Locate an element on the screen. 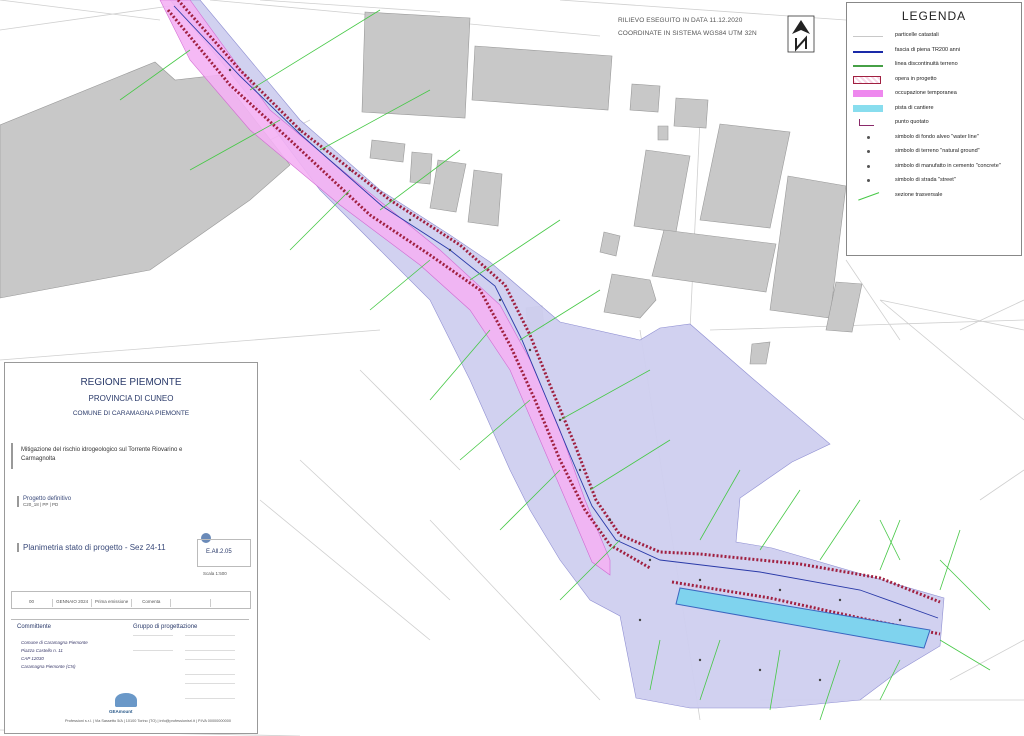 The height and width of the screenshot is (736, 1024). legend-item: linea discontinuità terreno is located at coordinates (934, 65).